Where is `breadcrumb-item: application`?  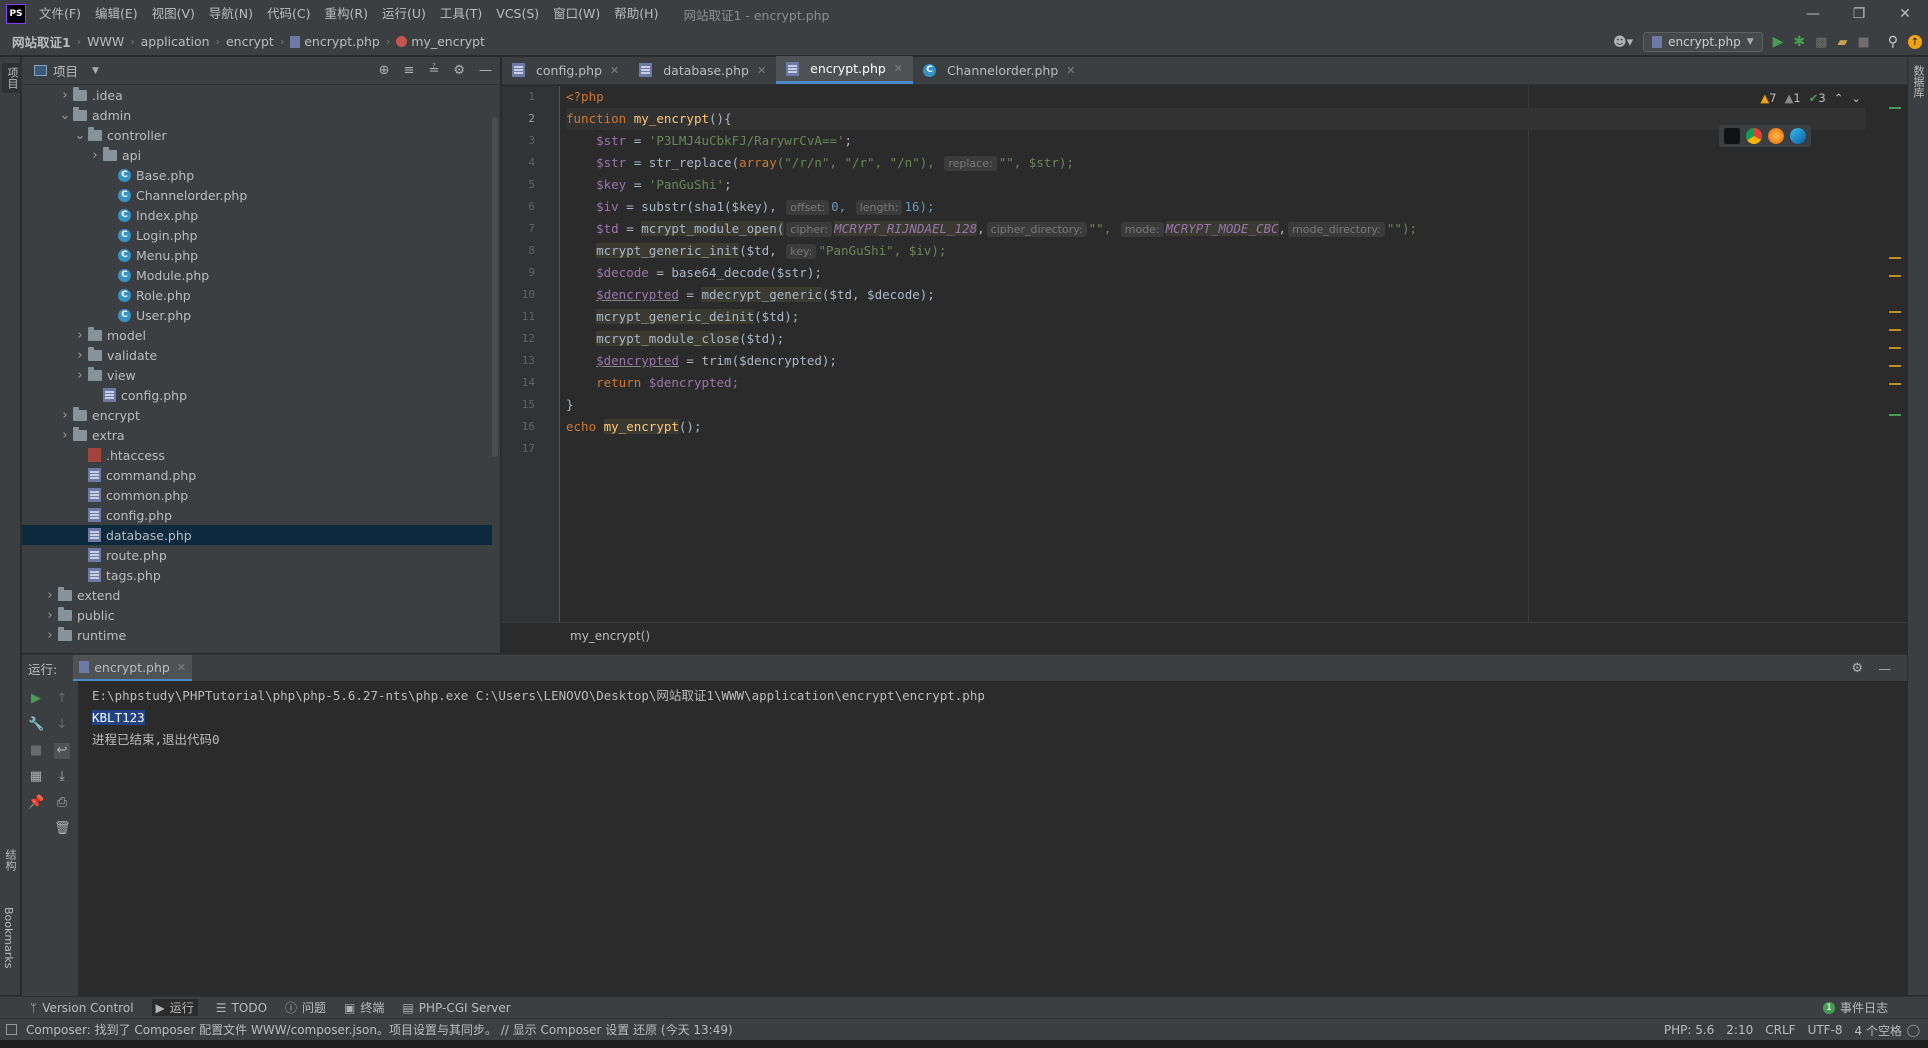 breadcrumb-item: application is located at coordinates (175, 41).